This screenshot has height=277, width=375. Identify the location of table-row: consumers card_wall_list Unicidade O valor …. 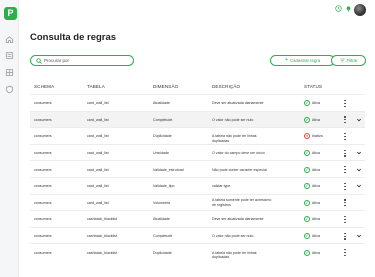
(197, 152).